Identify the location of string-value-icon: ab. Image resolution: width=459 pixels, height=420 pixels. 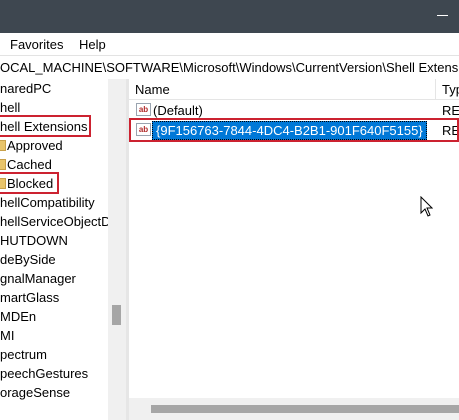
(143, 109).